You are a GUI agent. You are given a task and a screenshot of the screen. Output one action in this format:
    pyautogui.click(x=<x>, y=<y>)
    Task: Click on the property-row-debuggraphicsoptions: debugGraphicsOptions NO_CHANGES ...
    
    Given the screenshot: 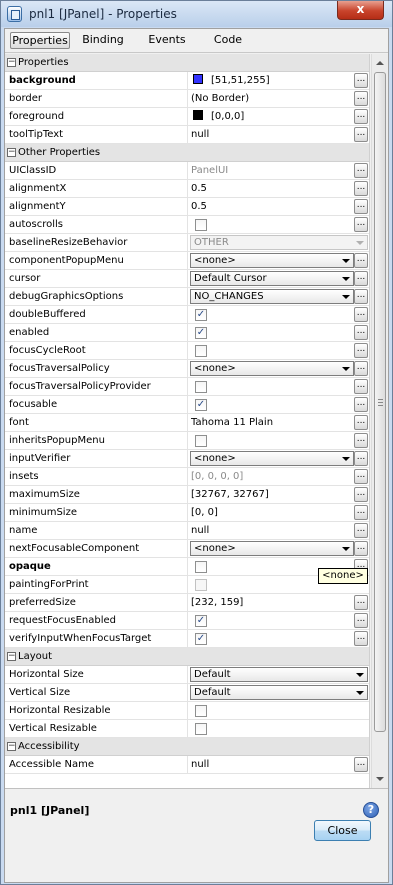 What is the action you would take?
    pyautogui.click(x=187, y=297)
    